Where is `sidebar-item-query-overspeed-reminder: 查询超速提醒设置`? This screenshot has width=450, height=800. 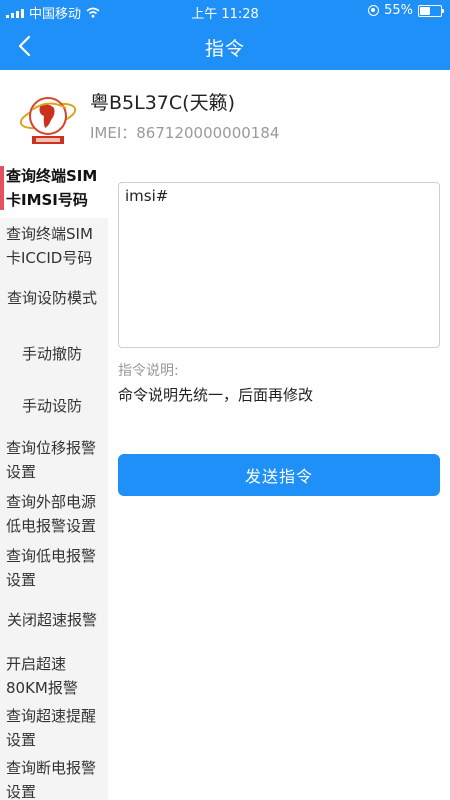 sidebar-item-query-overspeed-reminder: 查询超速提醒设置 is located at coordinates (54, 726).